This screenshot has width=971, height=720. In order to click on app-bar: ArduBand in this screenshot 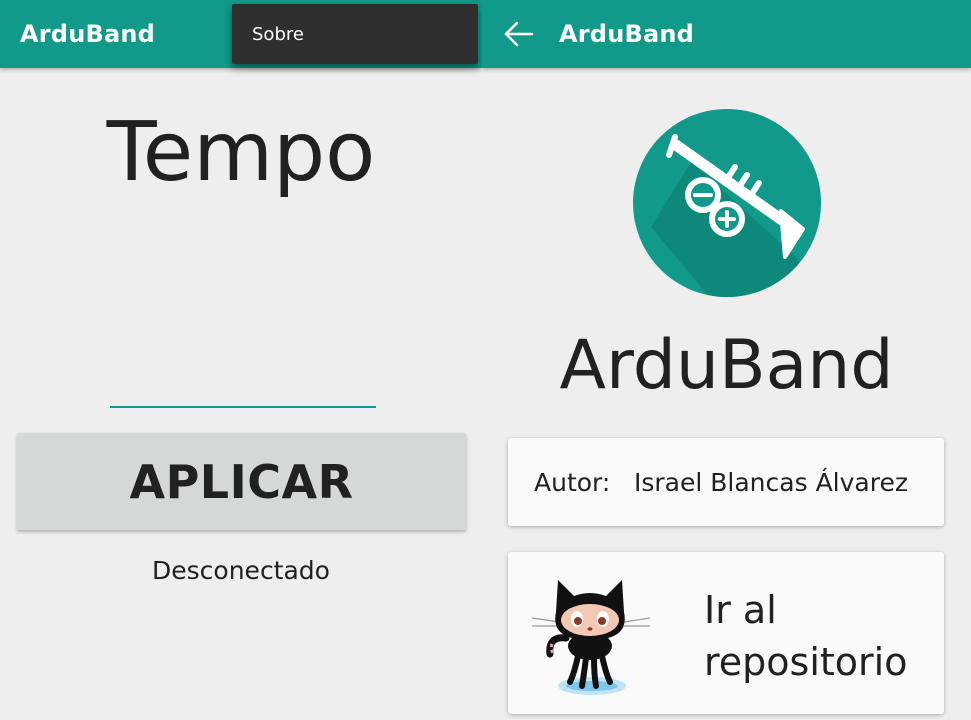, I will do `click(726, 34)`.